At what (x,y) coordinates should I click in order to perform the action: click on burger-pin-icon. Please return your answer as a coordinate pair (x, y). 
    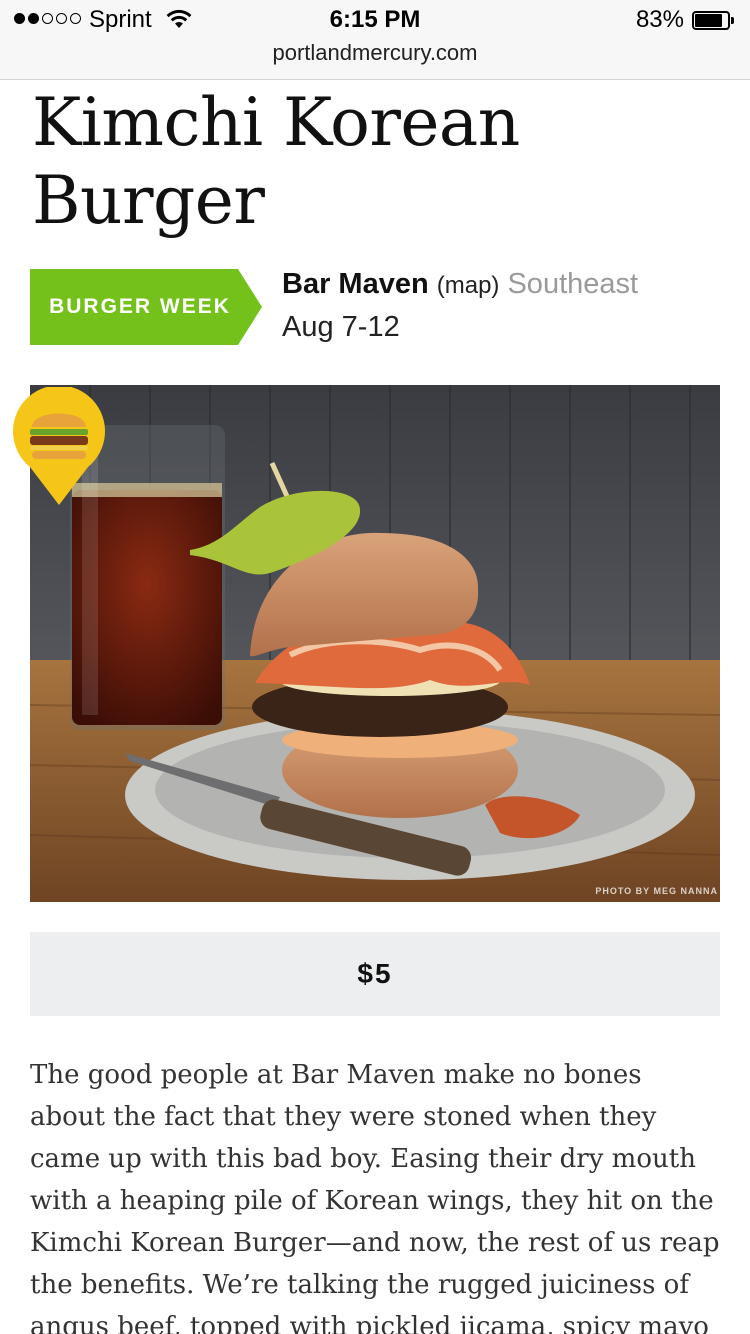
    Looking at the image, I should click on (59, 446).